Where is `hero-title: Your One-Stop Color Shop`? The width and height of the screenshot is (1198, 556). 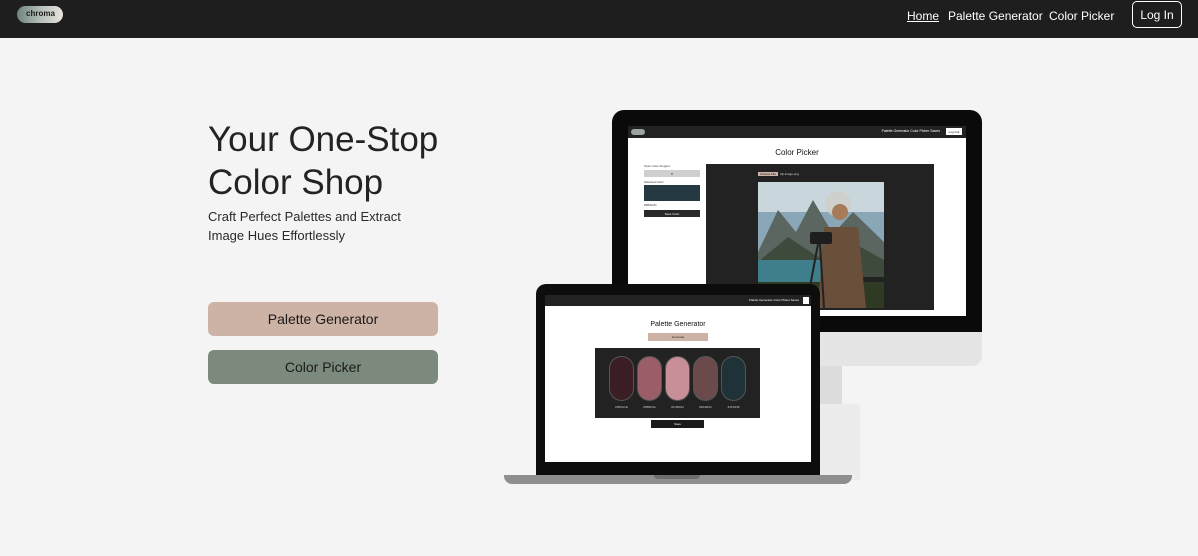 hero-title: Your One-Stop Color Shop is located at coordinates (323, 161).